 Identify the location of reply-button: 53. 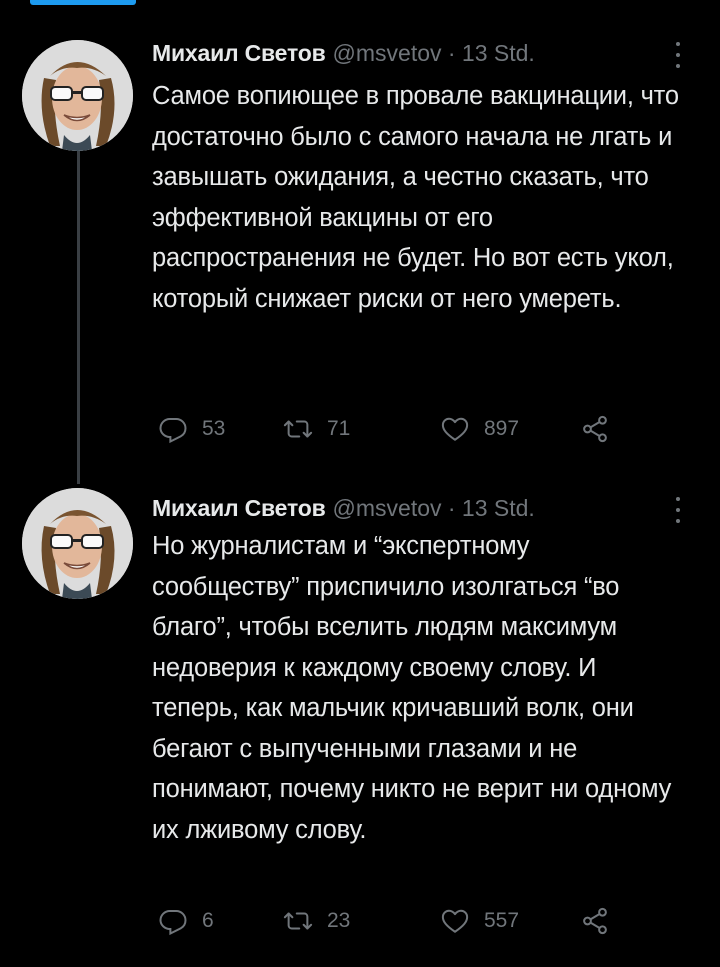
(191, 429).